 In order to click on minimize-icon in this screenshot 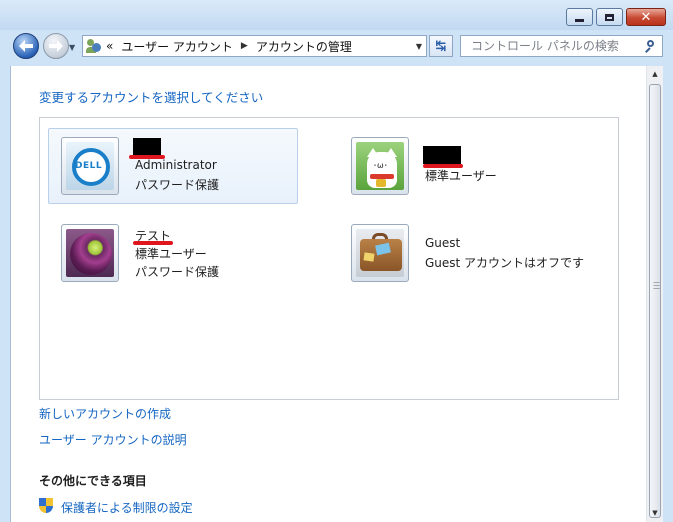, I will do `click(579, 20)`.